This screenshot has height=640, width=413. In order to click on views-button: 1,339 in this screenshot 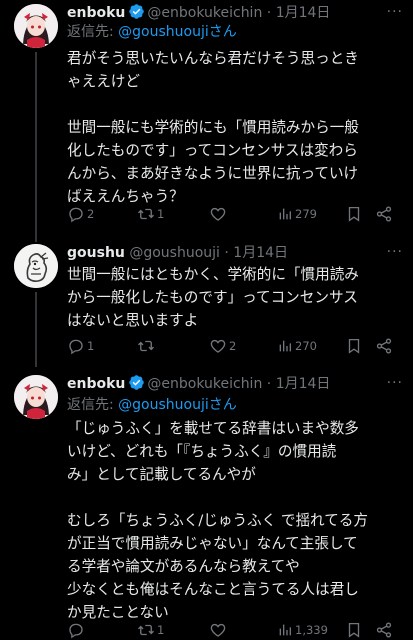, I will do `click(302, 630)`.